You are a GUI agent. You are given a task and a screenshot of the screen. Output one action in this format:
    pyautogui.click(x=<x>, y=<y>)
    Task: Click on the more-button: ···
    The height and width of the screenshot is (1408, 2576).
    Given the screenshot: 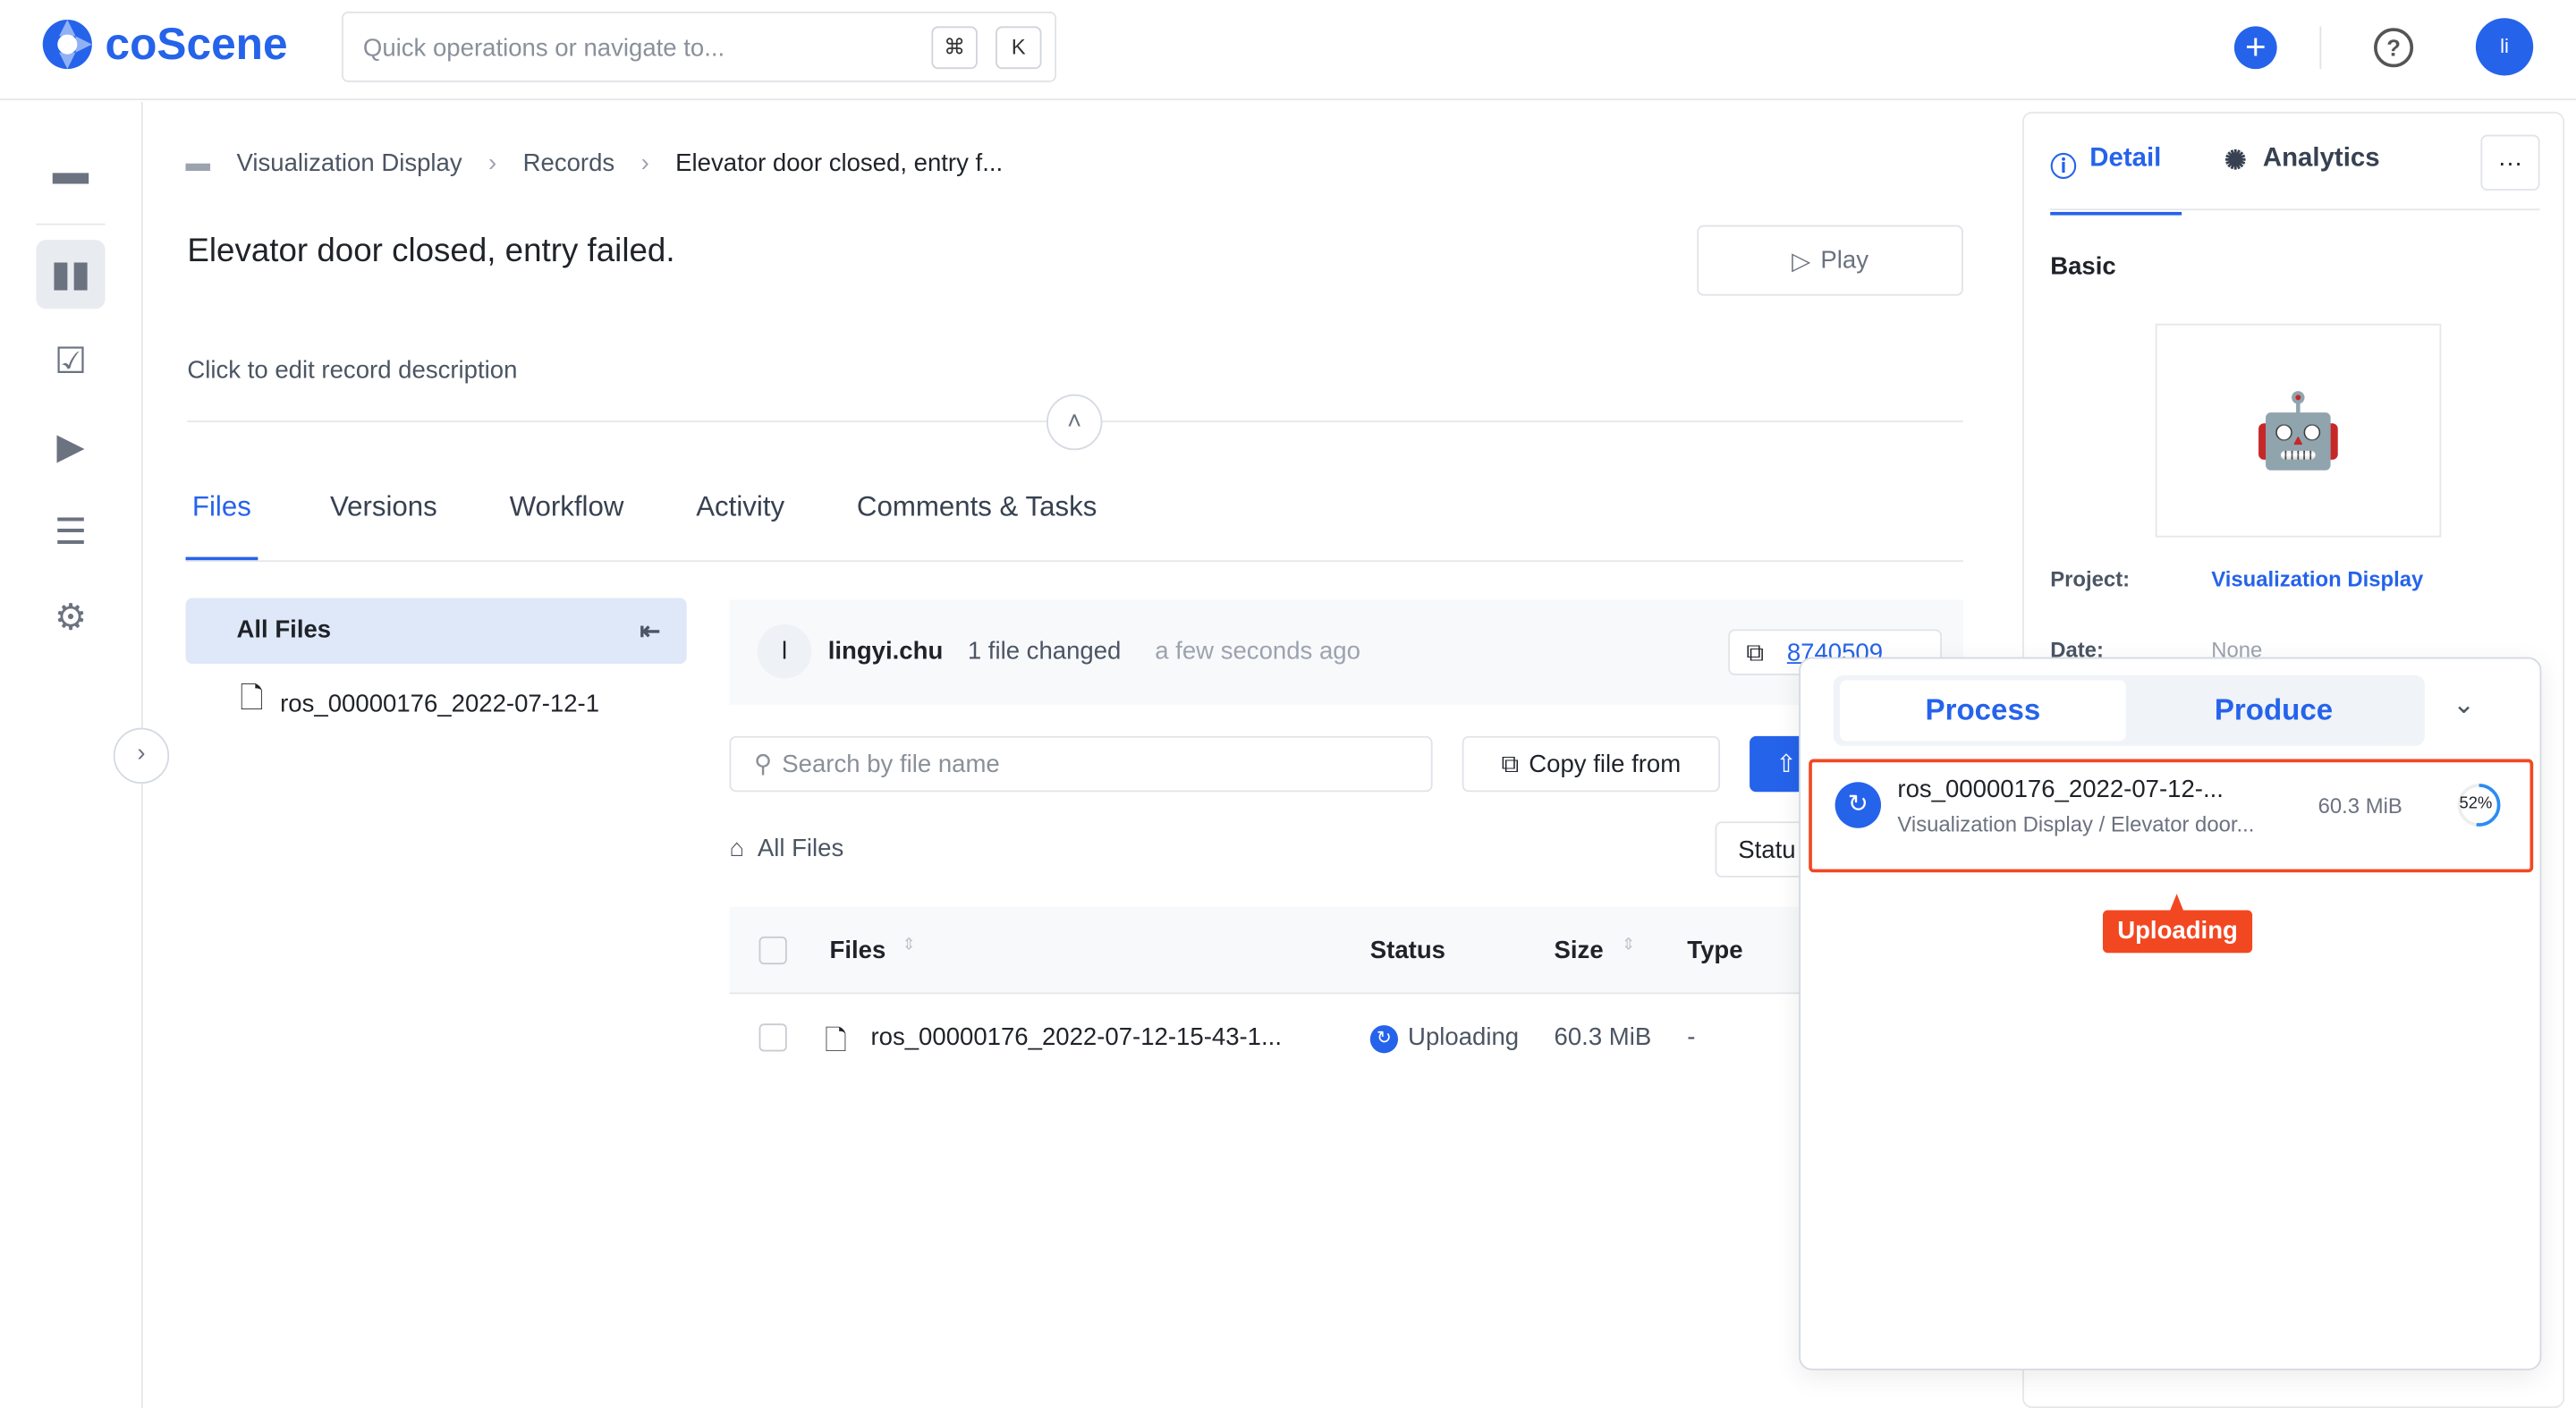 What is the action you would take?
    pyautogui.click(x=2510, y=162)
    